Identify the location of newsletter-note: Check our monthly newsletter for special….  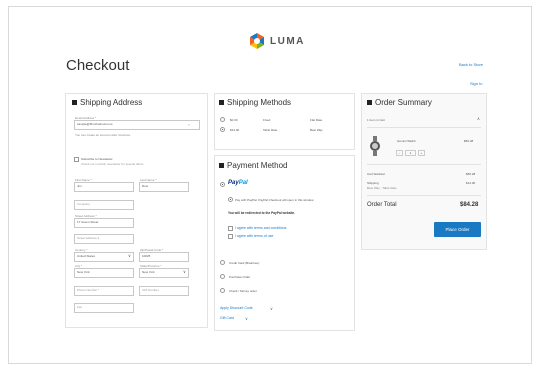
(113, 164).